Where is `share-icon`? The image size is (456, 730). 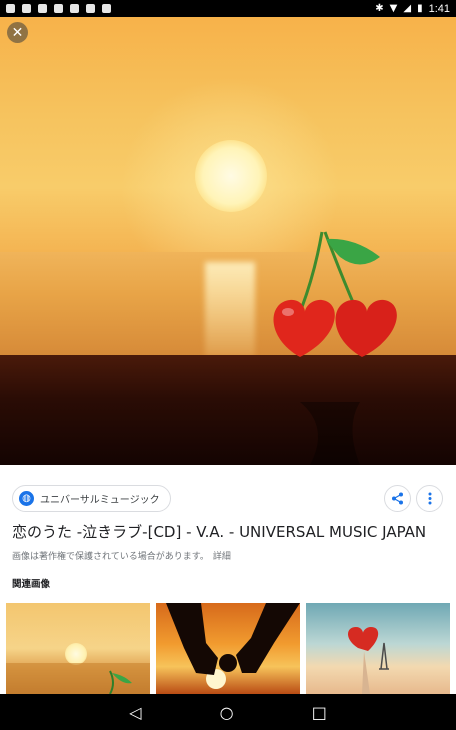
share-icon is located at coordinates (397, 498).